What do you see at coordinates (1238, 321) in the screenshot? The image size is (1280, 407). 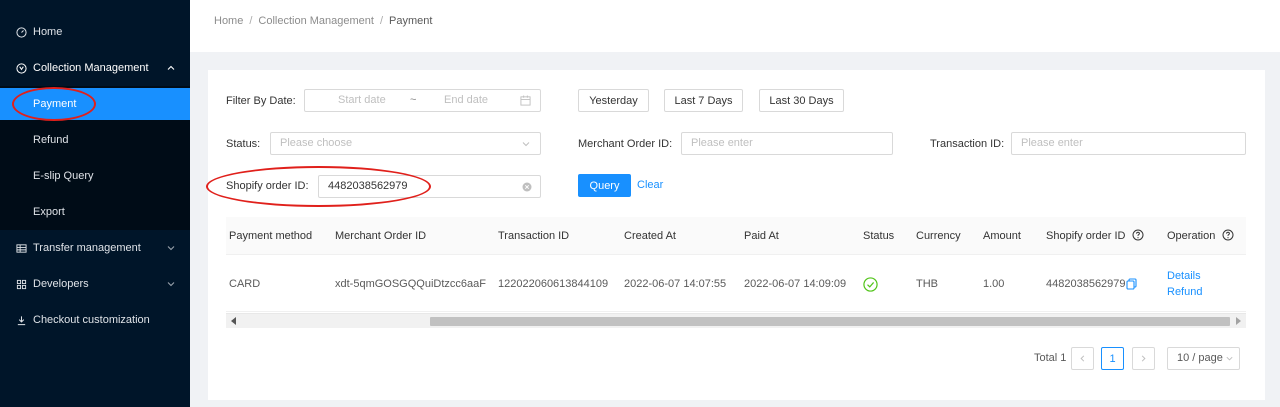 I see `scroll-right-arrow-icon` at bounding box center [1238, 321].